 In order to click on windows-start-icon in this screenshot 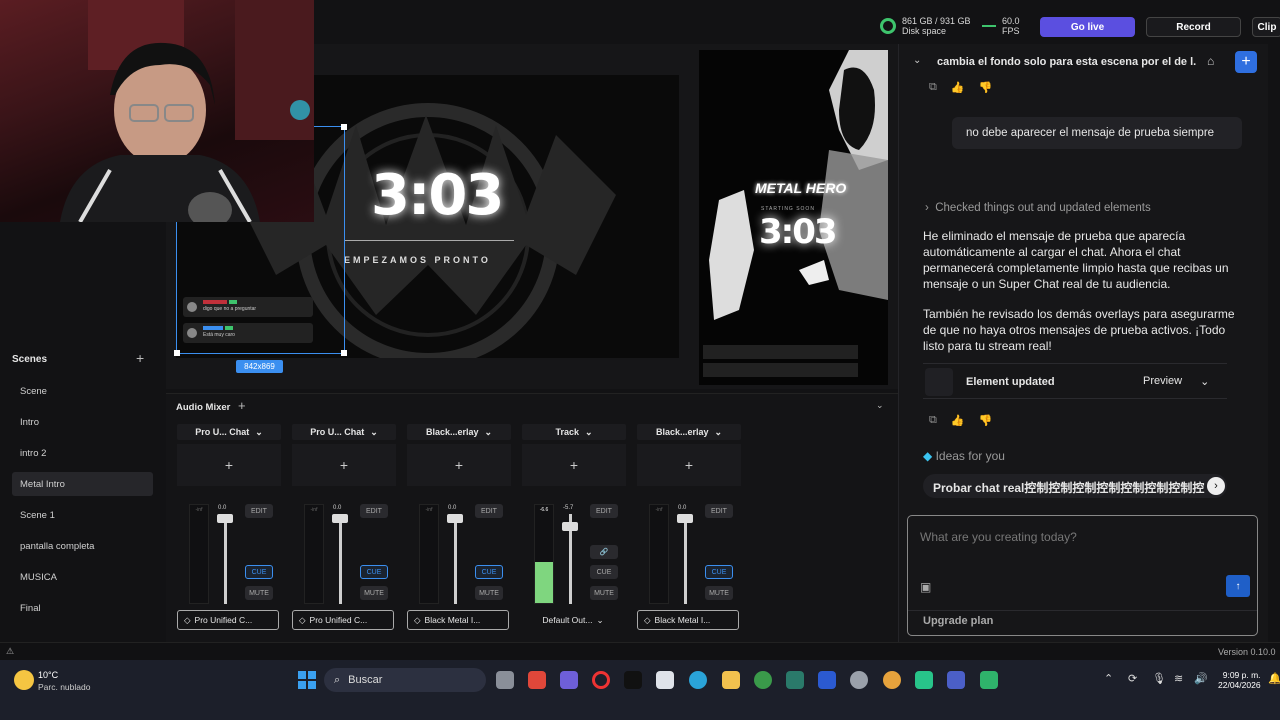, I will do `click(307, 680)`.